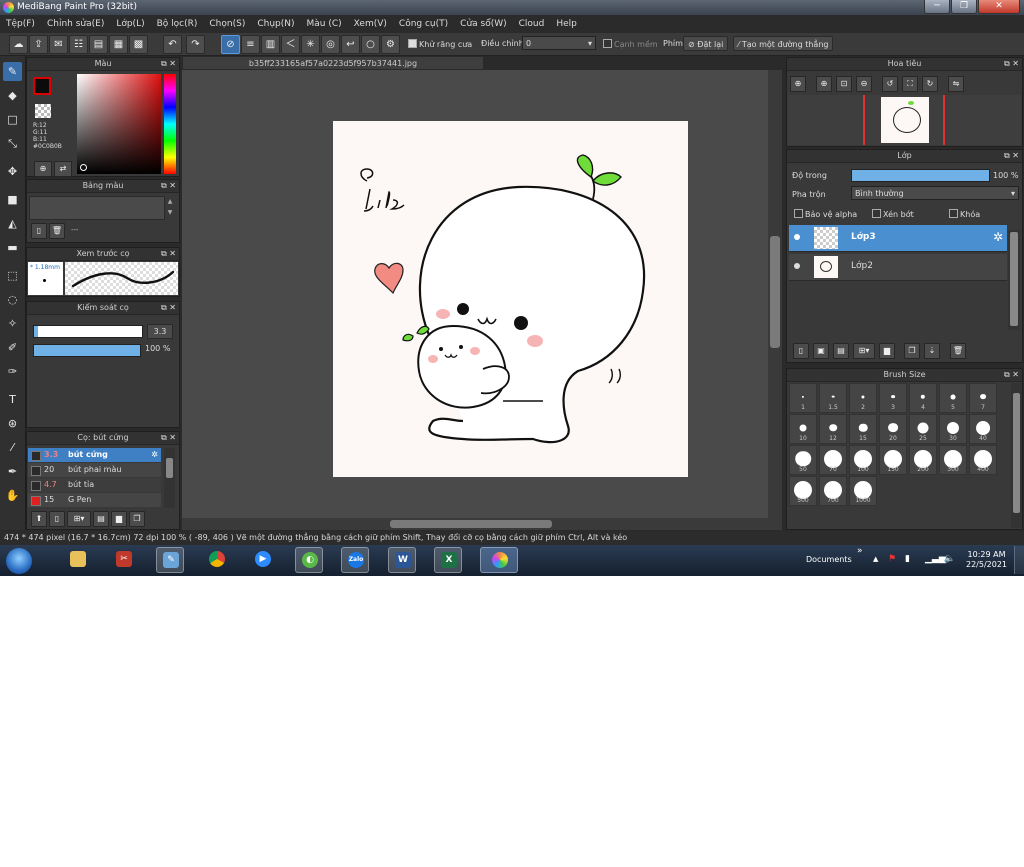  What do you see at coordinates (138, 44) in the screenshot?
I see `grid-icon: ▩` at bounding box center [138, 44].